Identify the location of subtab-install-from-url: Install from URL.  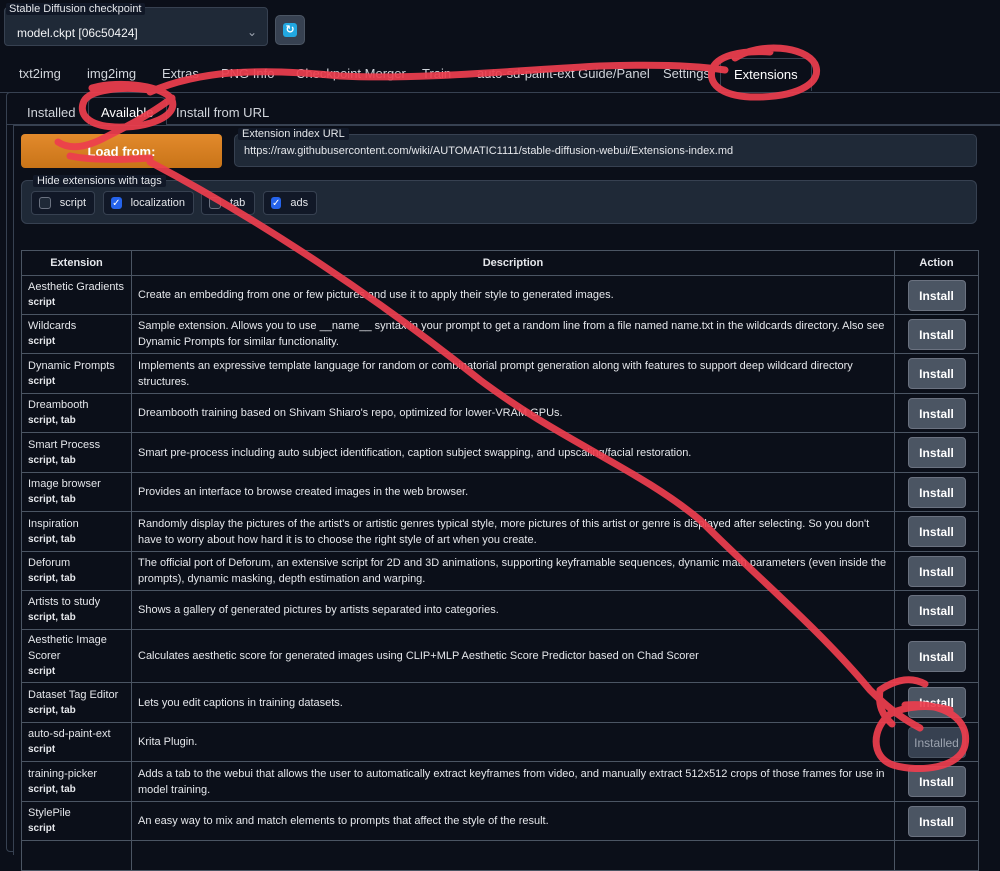
(222, 112).